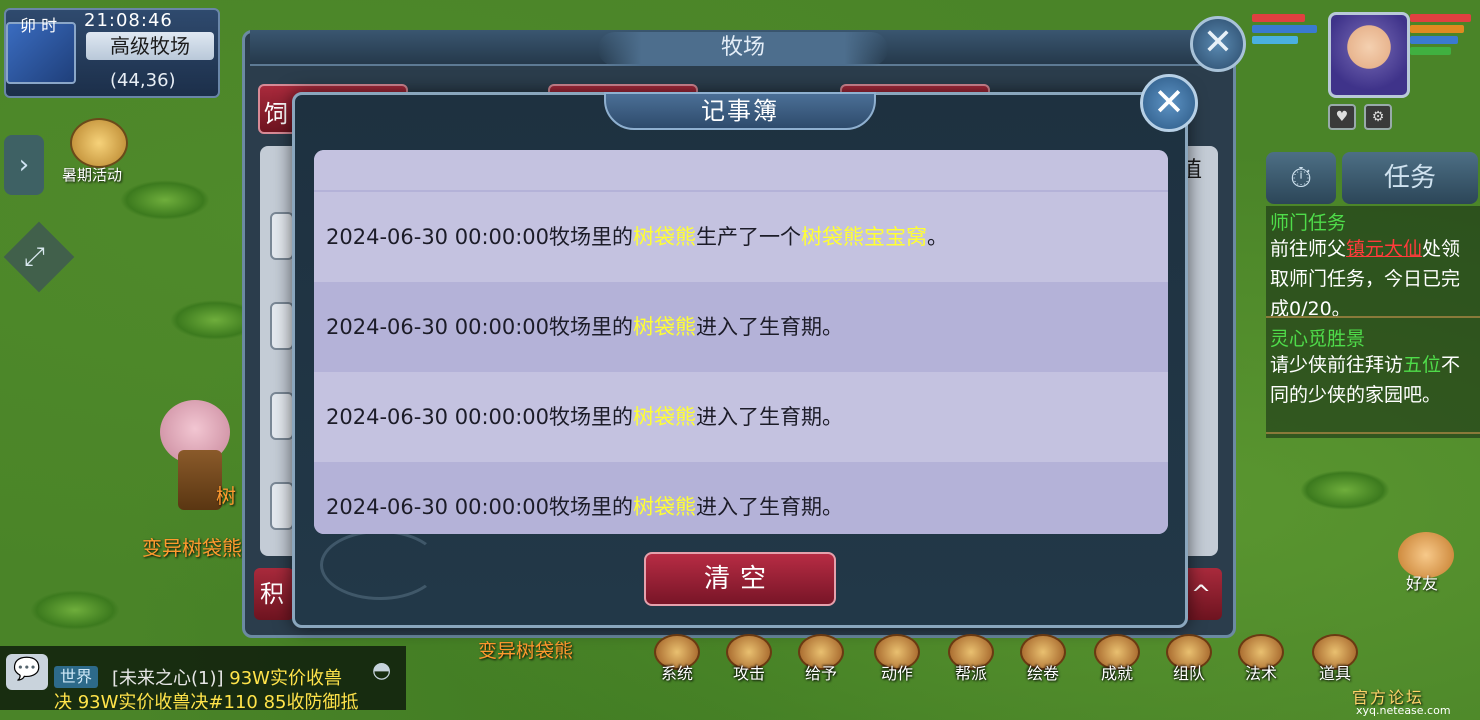  I want to click on quest-npc-link: 镇元大仙, so click(1384, 249).